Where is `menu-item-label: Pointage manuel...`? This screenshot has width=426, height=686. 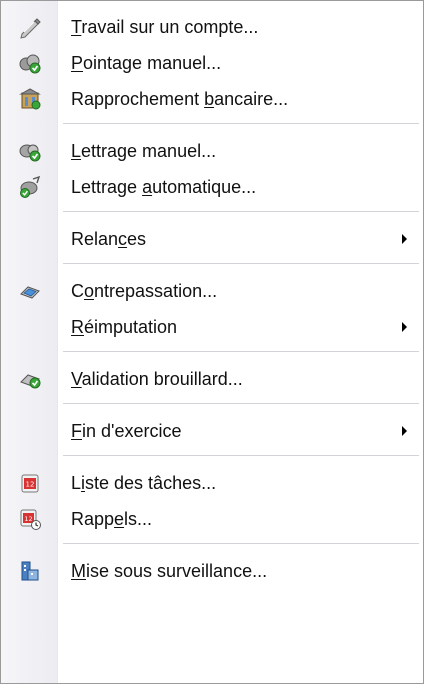 menu-item-label: Pointage manuel... is located at coordinates (146, 63).